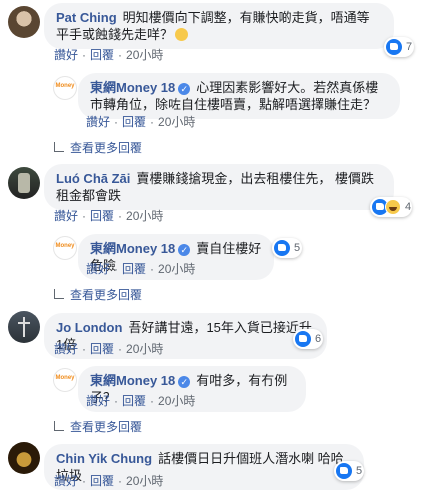 The image size is (435, 490). I want to click on comment-bubble: Luó Chā Zāi 賣樓賺錢搶現金，出去租樓住先， 樓價跌租金都會跌, so click(219, 187).